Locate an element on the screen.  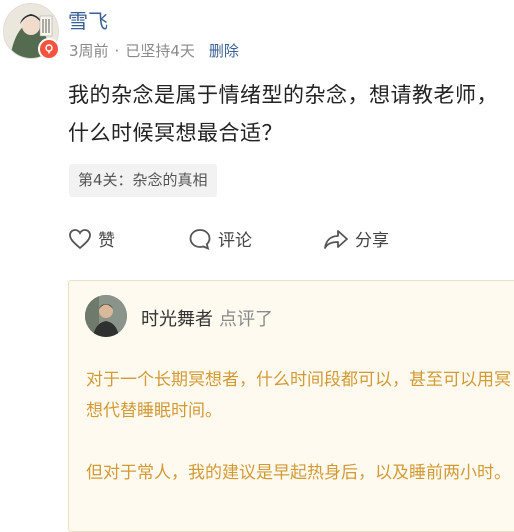
level-tag: 第4关：杂念的真相 is located at coordinates (143, 180).